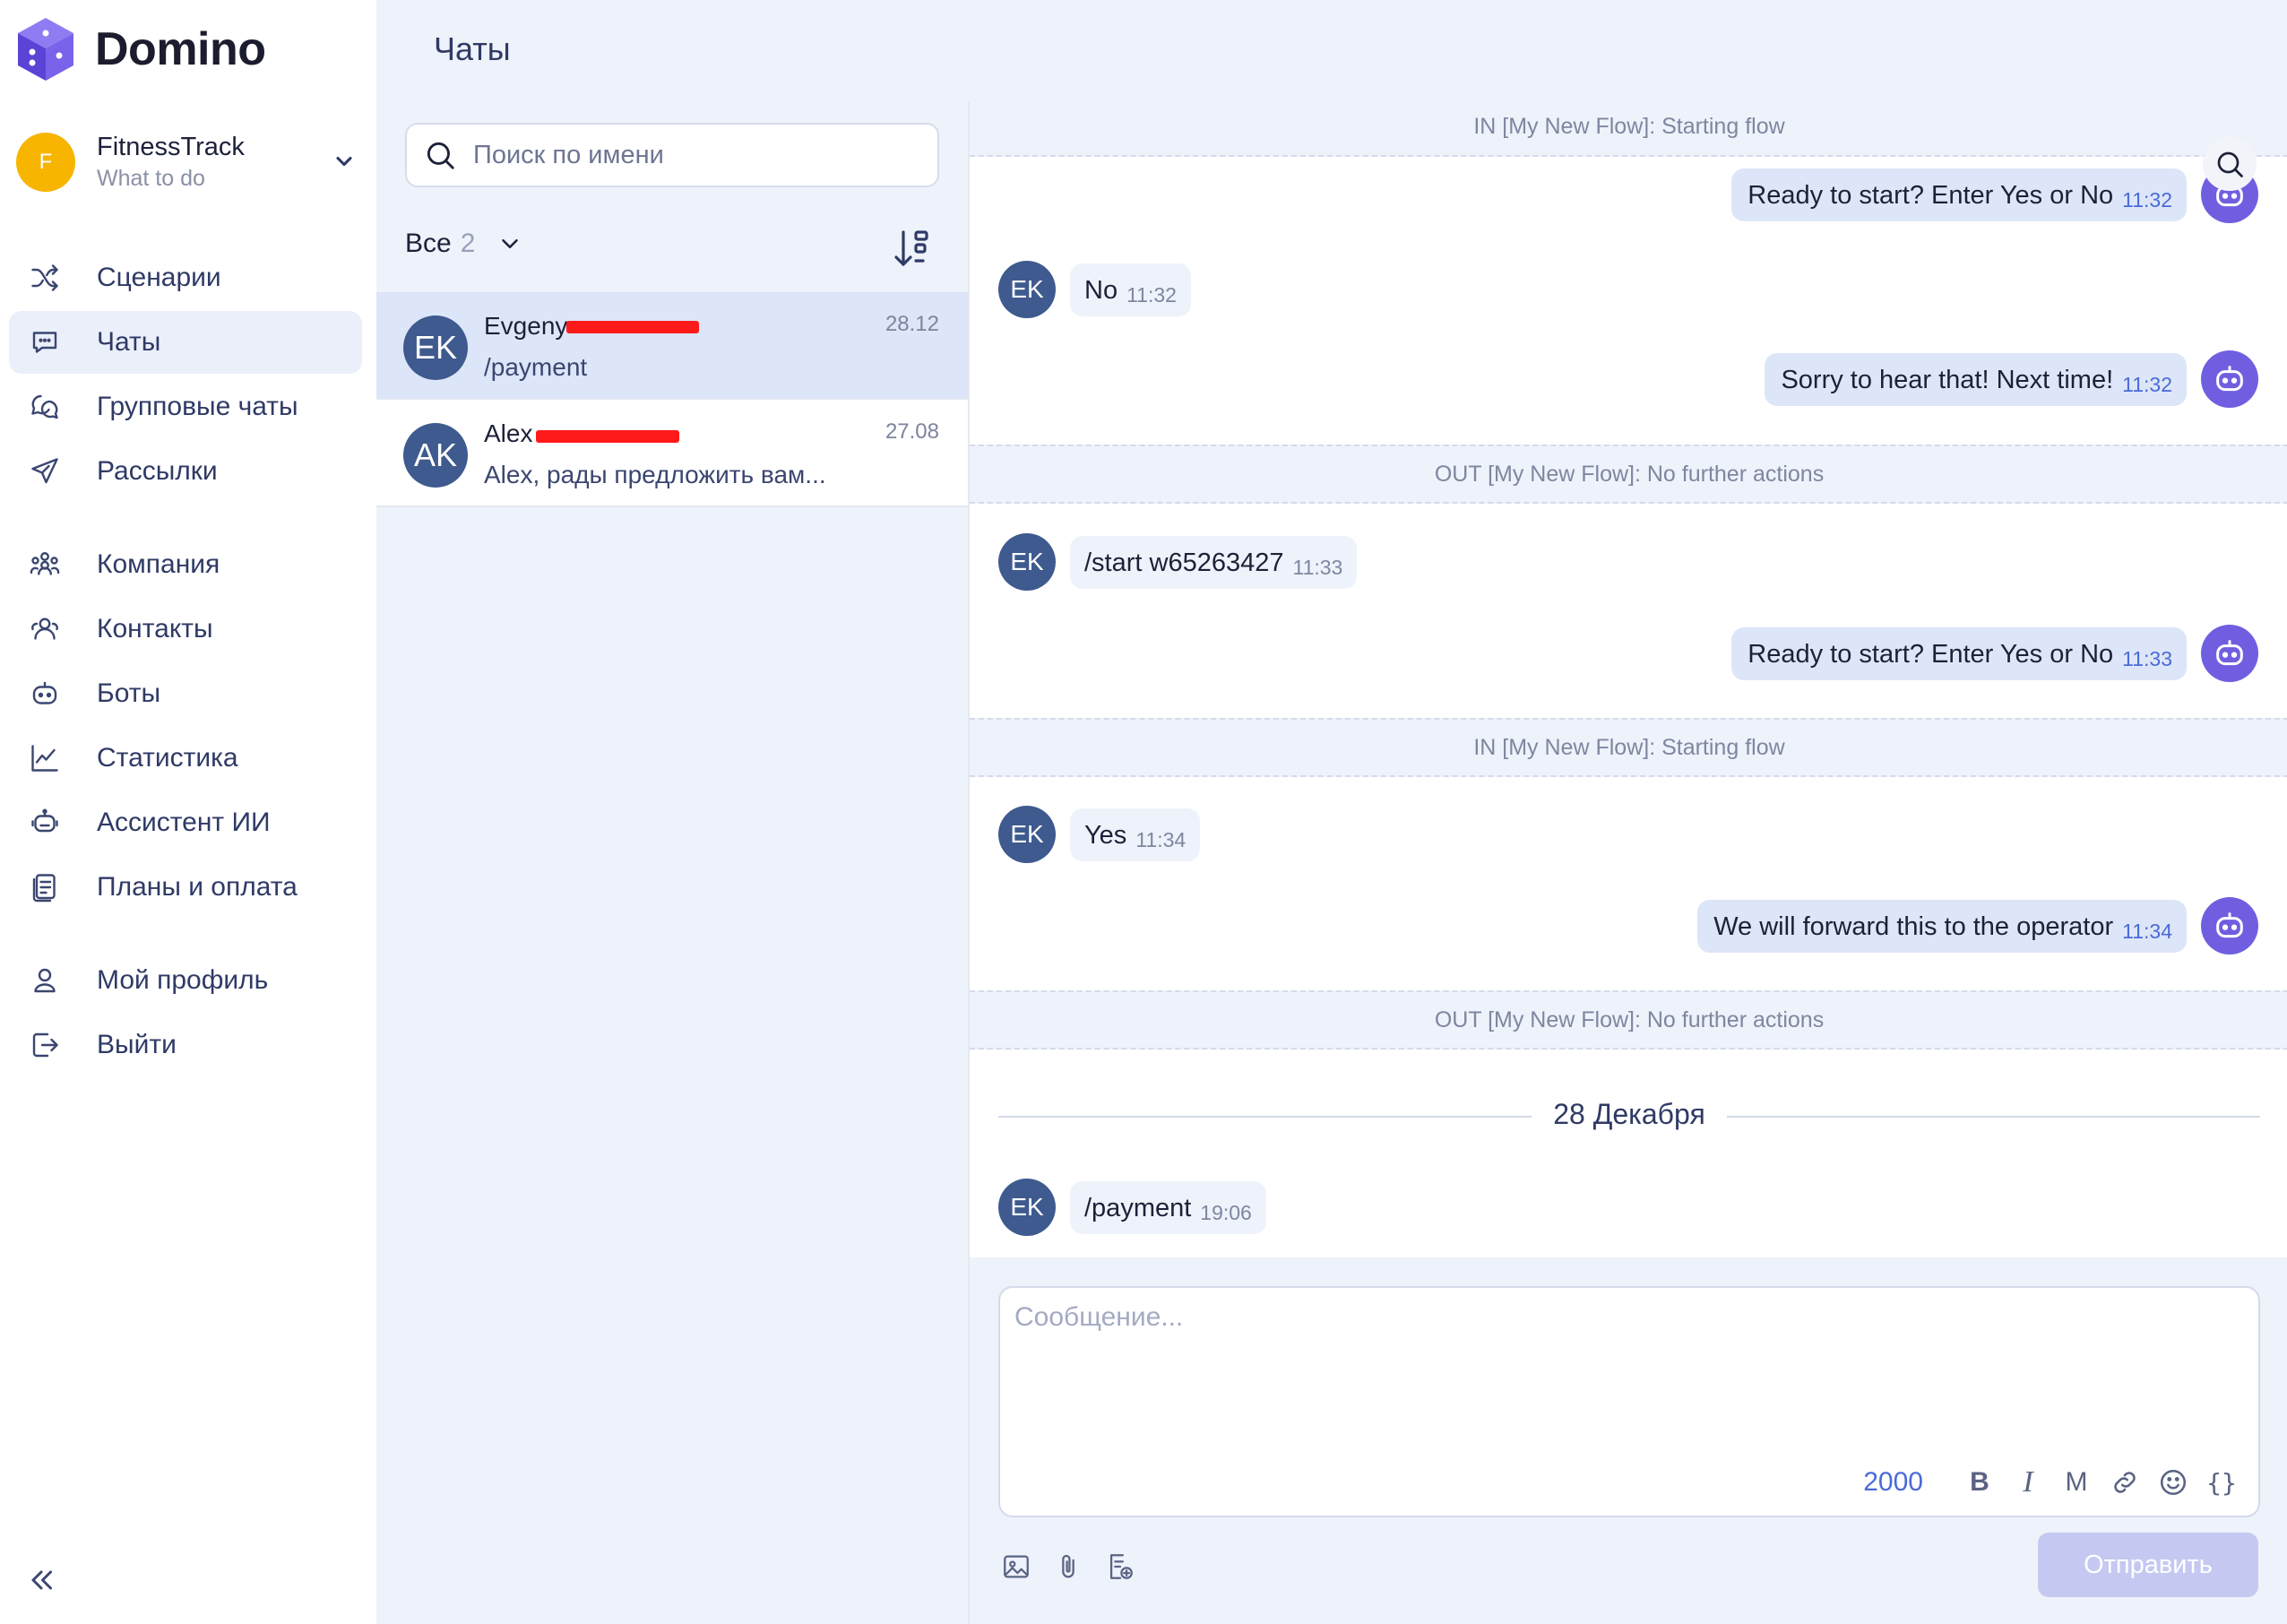  What do you see at coordinates (45, 981) in the screenshot?
I see `user-icon` at bounding box center [45, 981].